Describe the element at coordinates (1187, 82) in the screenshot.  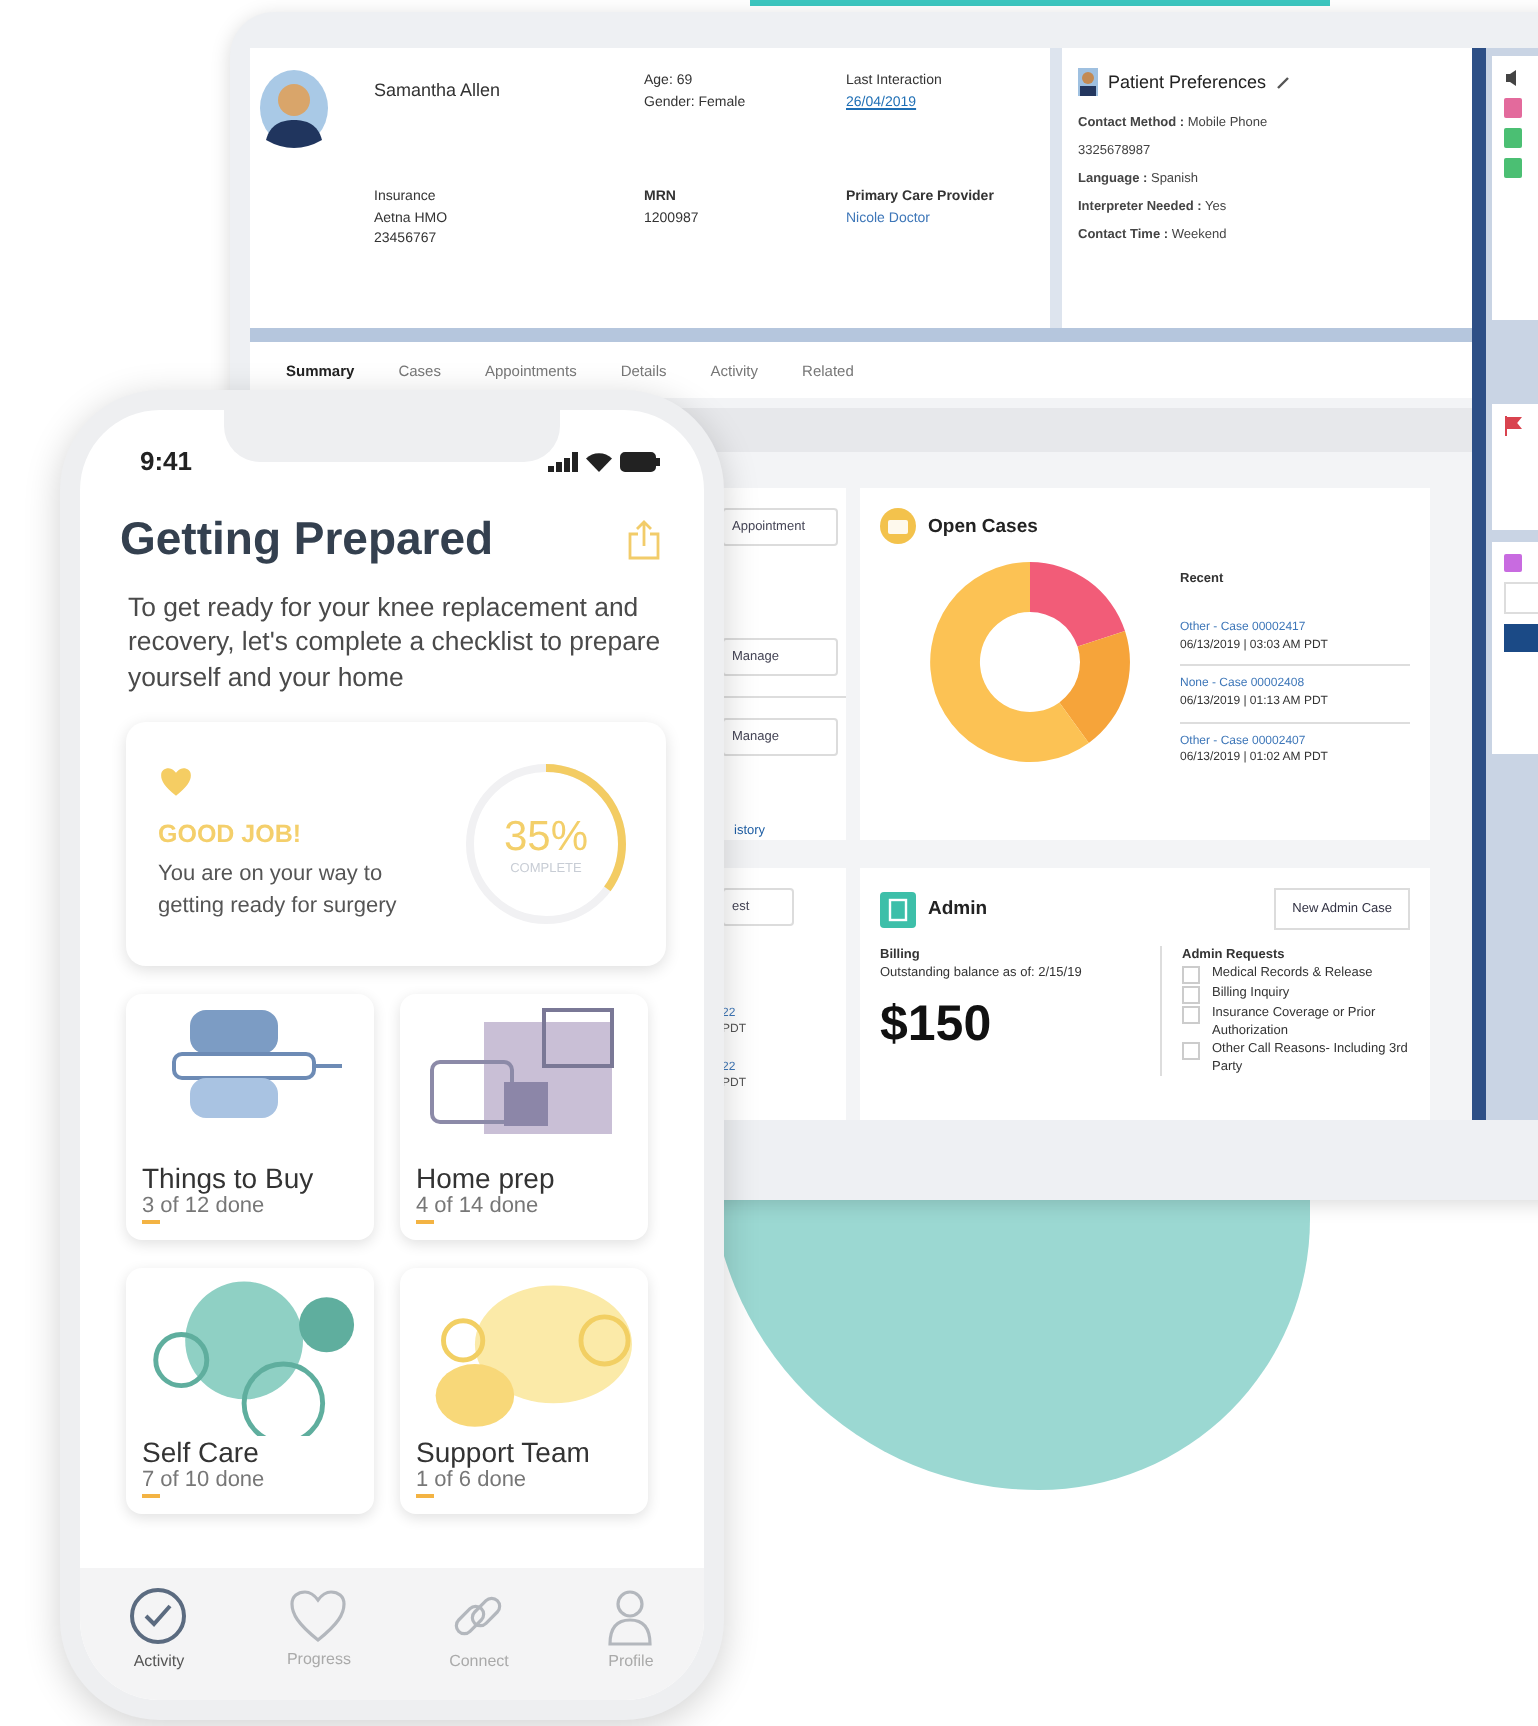
I see `preferences-title: Patient Preferences` at that location.